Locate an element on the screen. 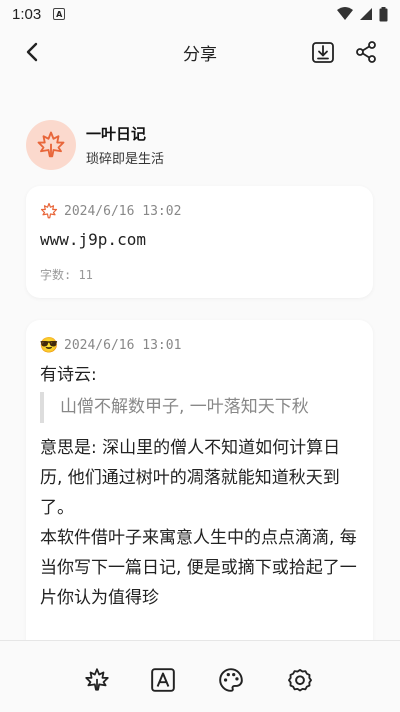 The height and width of the screenshot is (712, 400). entry-meta: 😎 2024/6/16 13:01 is located at coordinates (110, 345).